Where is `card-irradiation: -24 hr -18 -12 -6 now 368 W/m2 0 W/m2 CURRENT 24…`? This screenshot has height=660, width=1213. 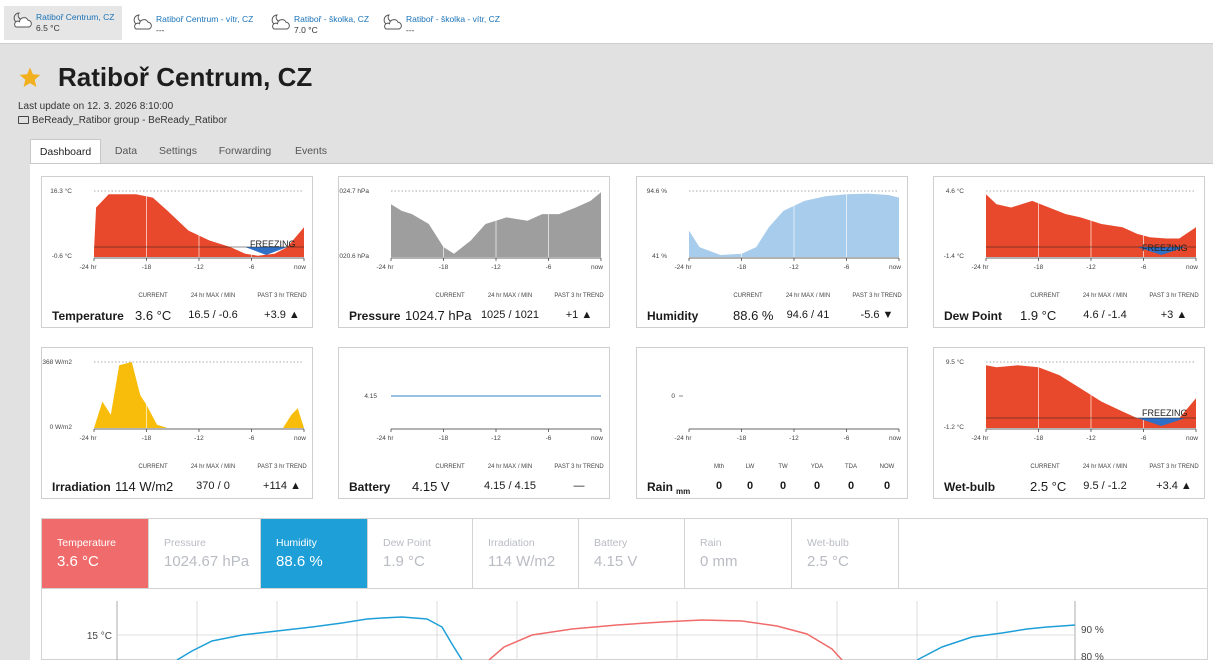 card-irradiation: -24 hr -18 -12 -6 now 368 W/m2 0 W/m2 CURRENT 24… is located at coordinates (177, 423).